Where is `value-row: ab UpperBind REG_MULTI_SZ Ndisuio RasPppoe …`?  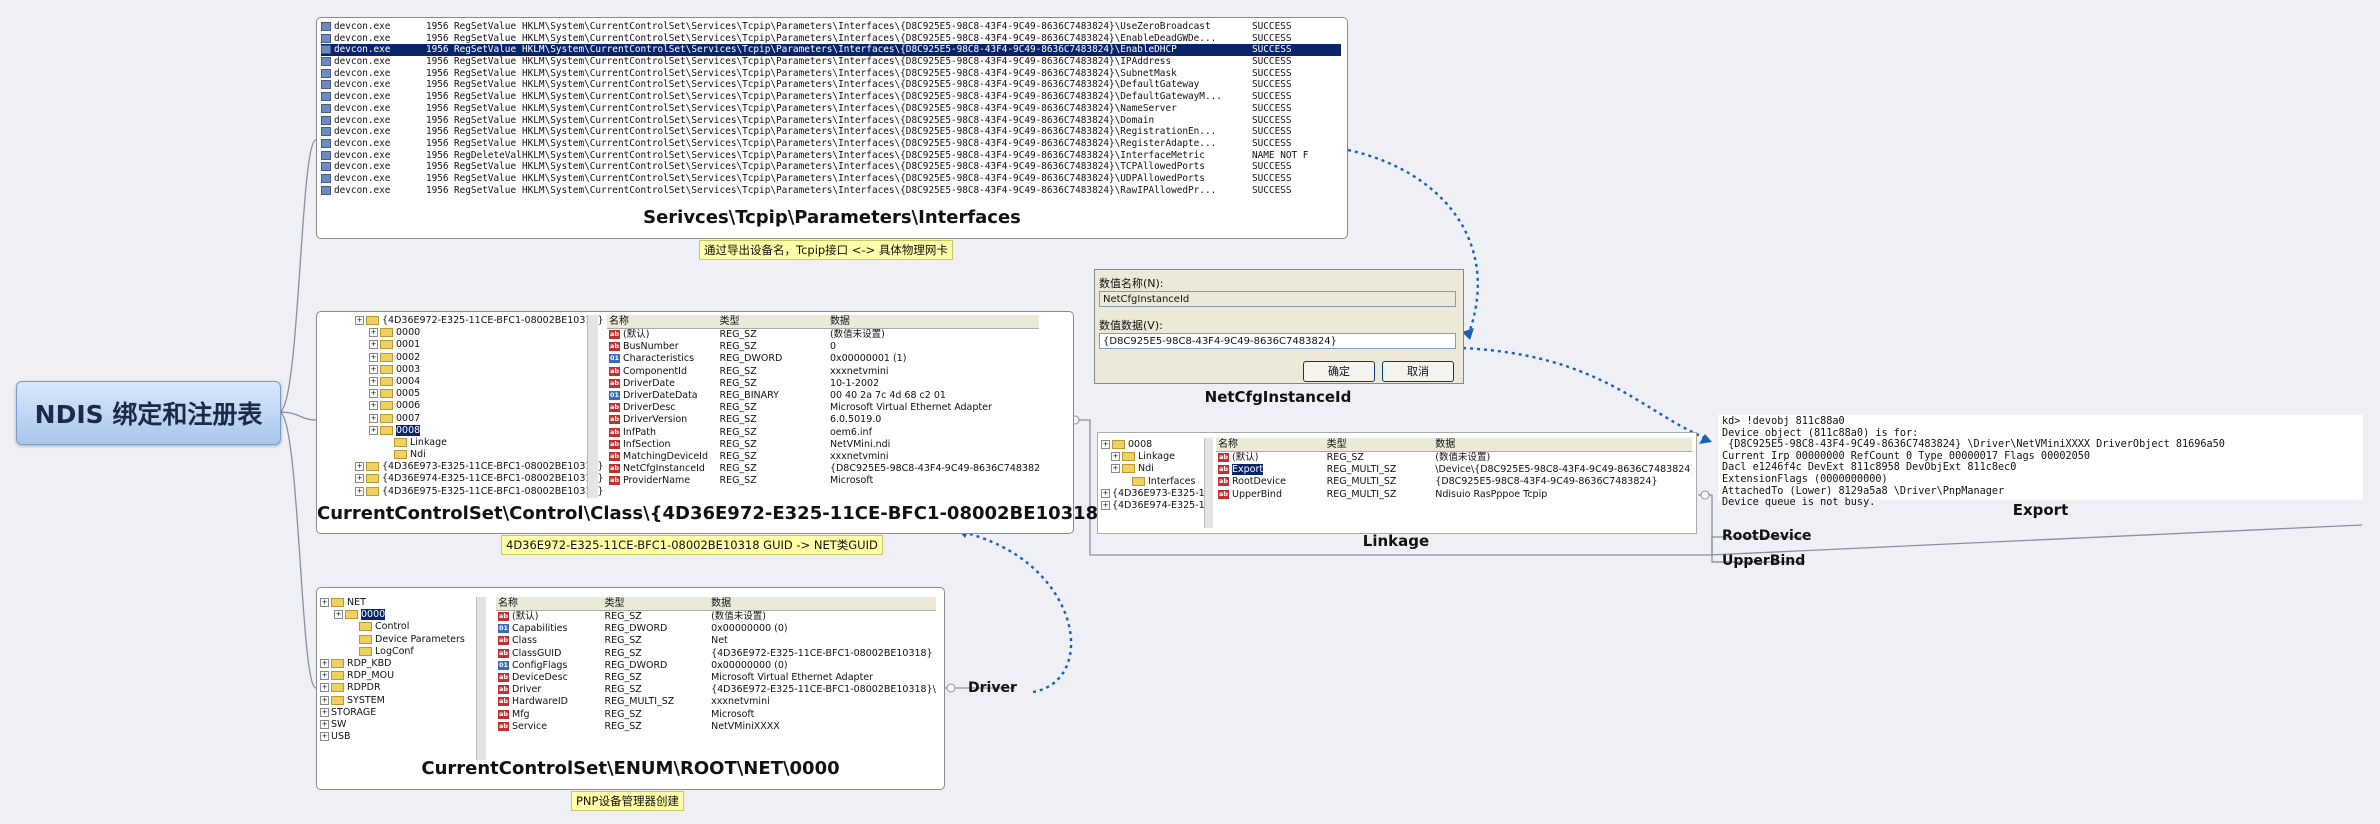
value-row: ab UpperBind REG_MULTI_SZ Ndisuio RasPppoe … is located at coordinates (1454, 495).